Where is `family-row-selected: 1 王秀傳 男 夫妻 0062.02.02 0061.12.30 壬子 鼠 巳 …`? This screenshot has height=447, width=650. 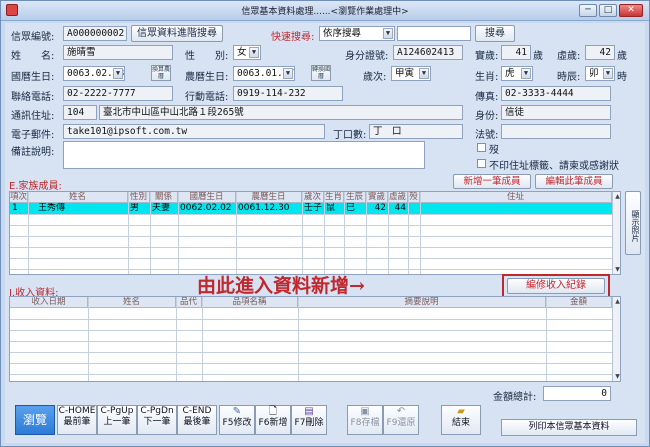 family-row-selected: 1 王秀傳 男 夫妻 0062.02.02 0061.12.30 壬子 鼠 巳 … is located at coordinates (311, 208).